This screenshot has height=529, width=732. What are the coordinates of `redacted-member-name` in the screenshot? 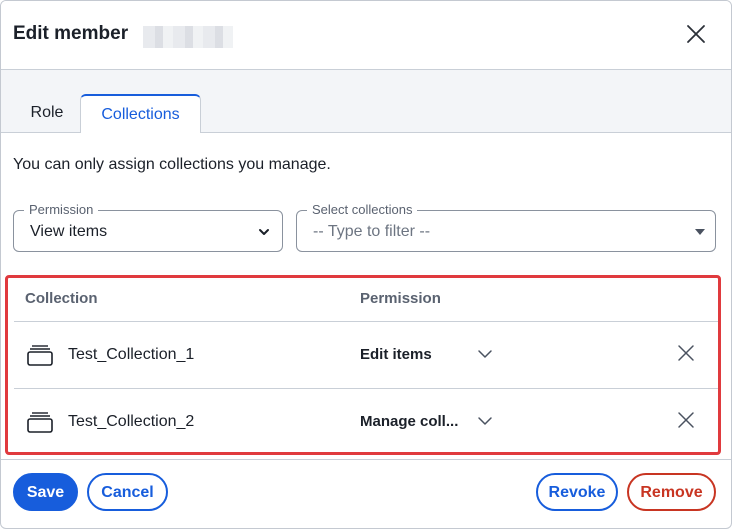 It's located at (188, 37).